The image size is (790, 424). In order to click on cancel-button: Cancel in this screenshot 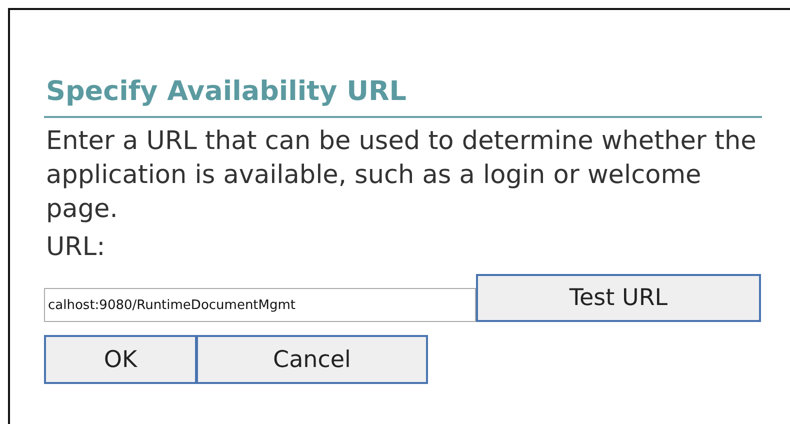, I will do `click(312, 359)`.